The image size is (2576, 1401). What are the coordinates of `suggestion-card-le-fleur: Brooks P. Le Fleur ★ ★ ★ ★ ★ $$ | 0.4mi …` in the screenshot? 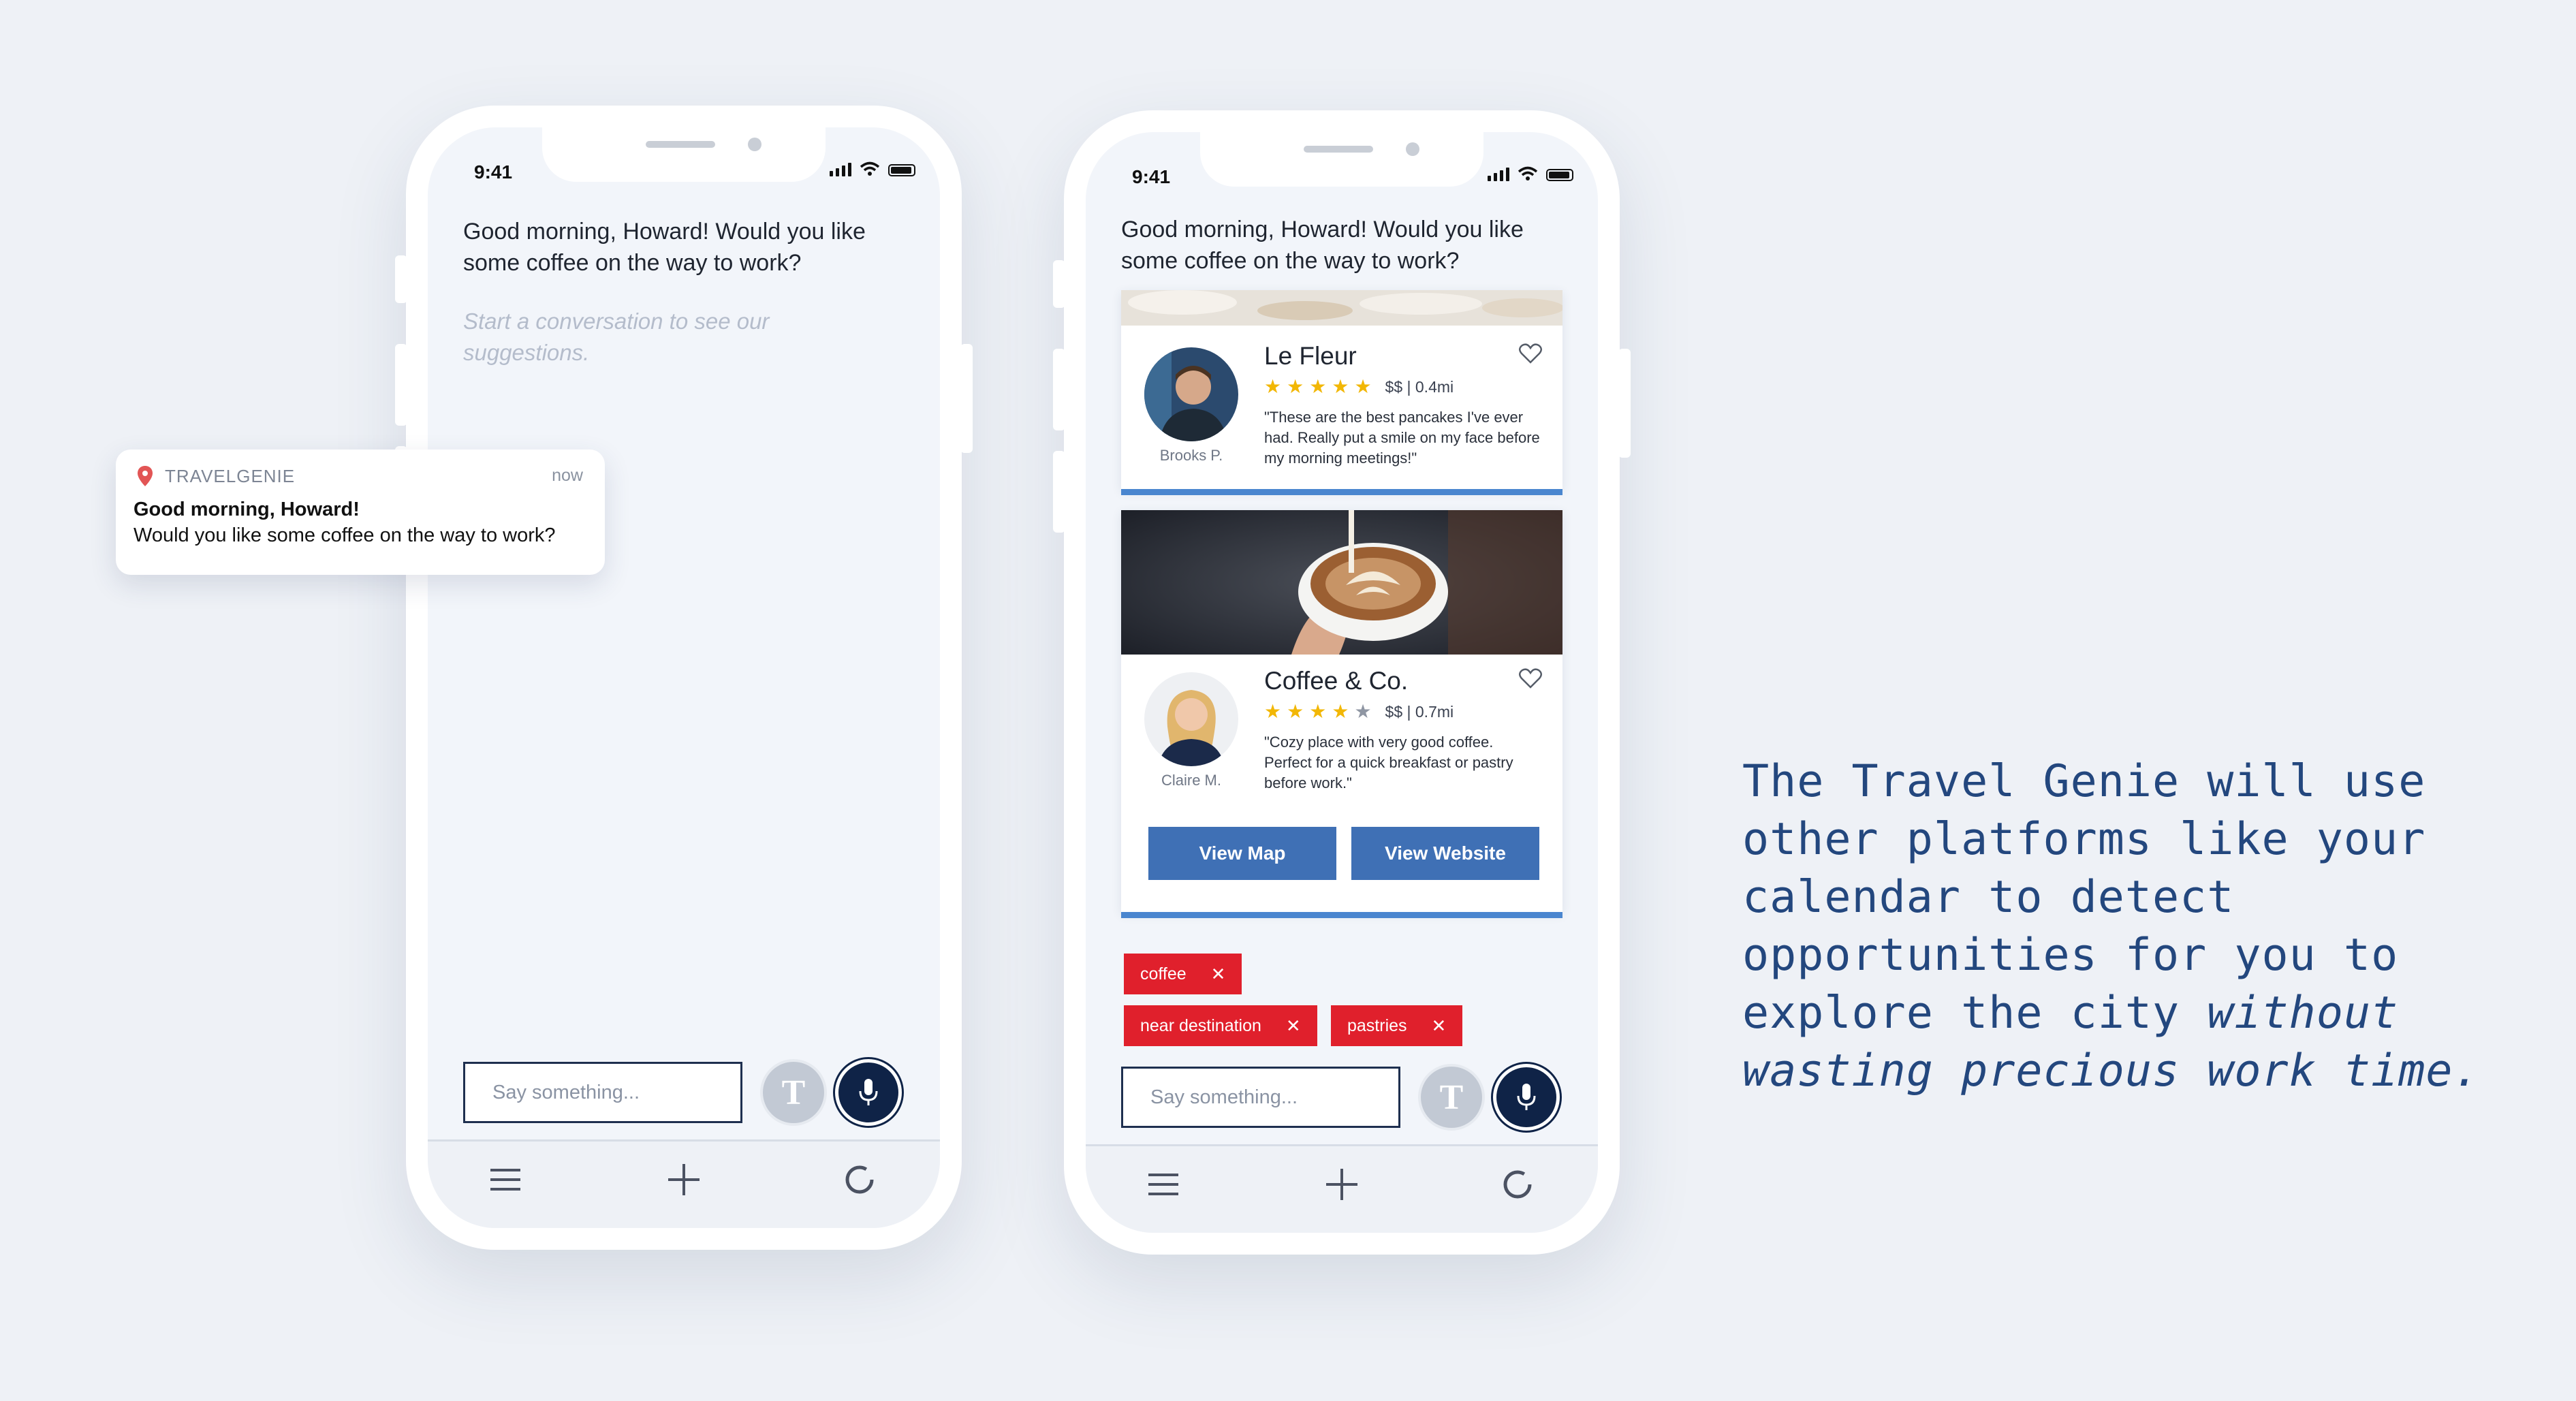 It's located at (1341, 393).